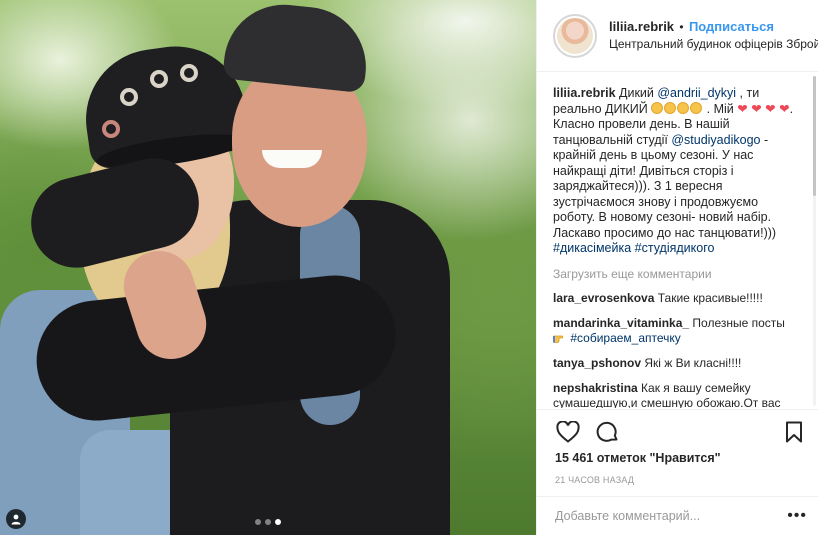  Describe the element at coordinates (608, 432) in the screenshot. I see `speech-bubble-icon` at that location.